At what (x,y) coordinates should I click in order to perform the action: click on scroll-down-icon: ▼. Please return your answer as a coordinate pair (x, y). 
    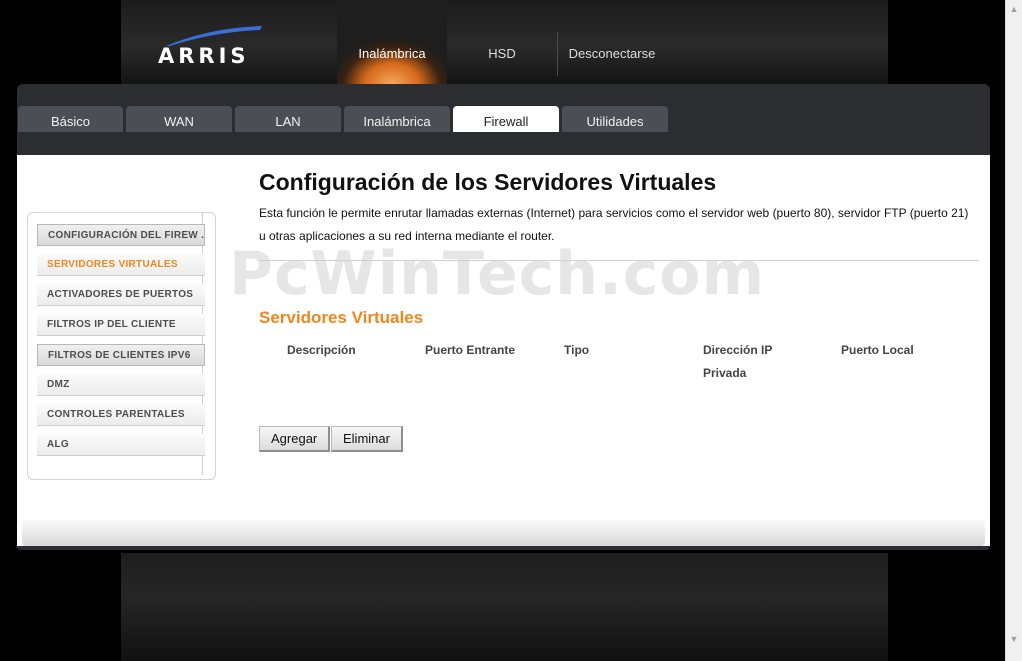
    Looking at the image, I should click on (1014, 639).